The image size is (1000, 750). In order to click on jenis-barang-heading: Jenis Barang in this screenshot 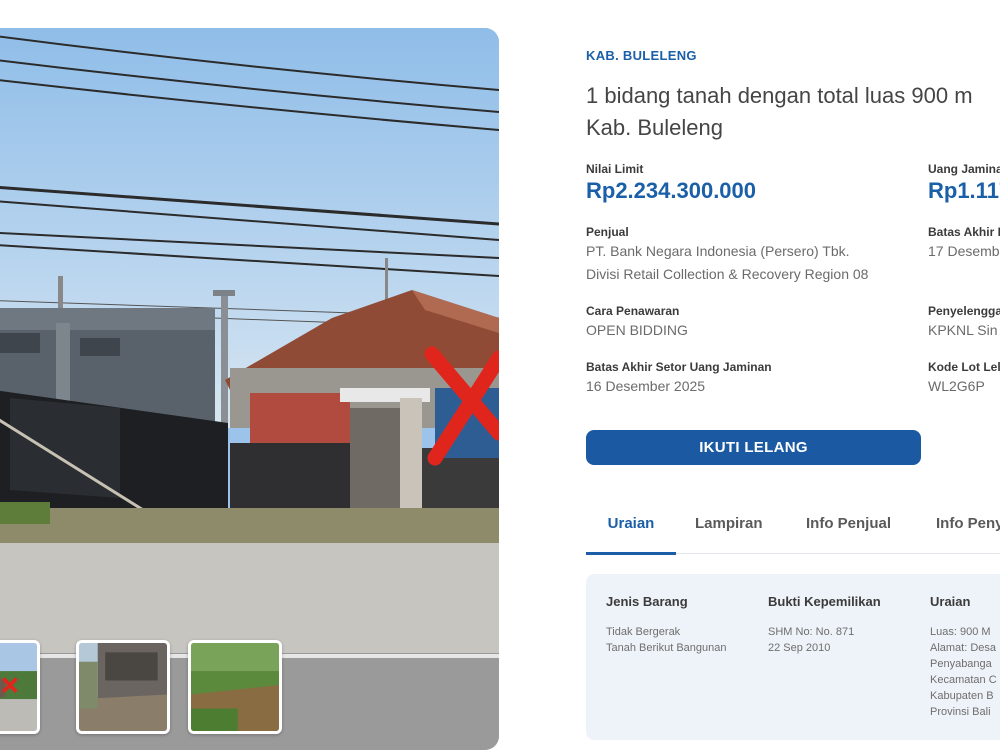, I will do `click(647, 601)`.